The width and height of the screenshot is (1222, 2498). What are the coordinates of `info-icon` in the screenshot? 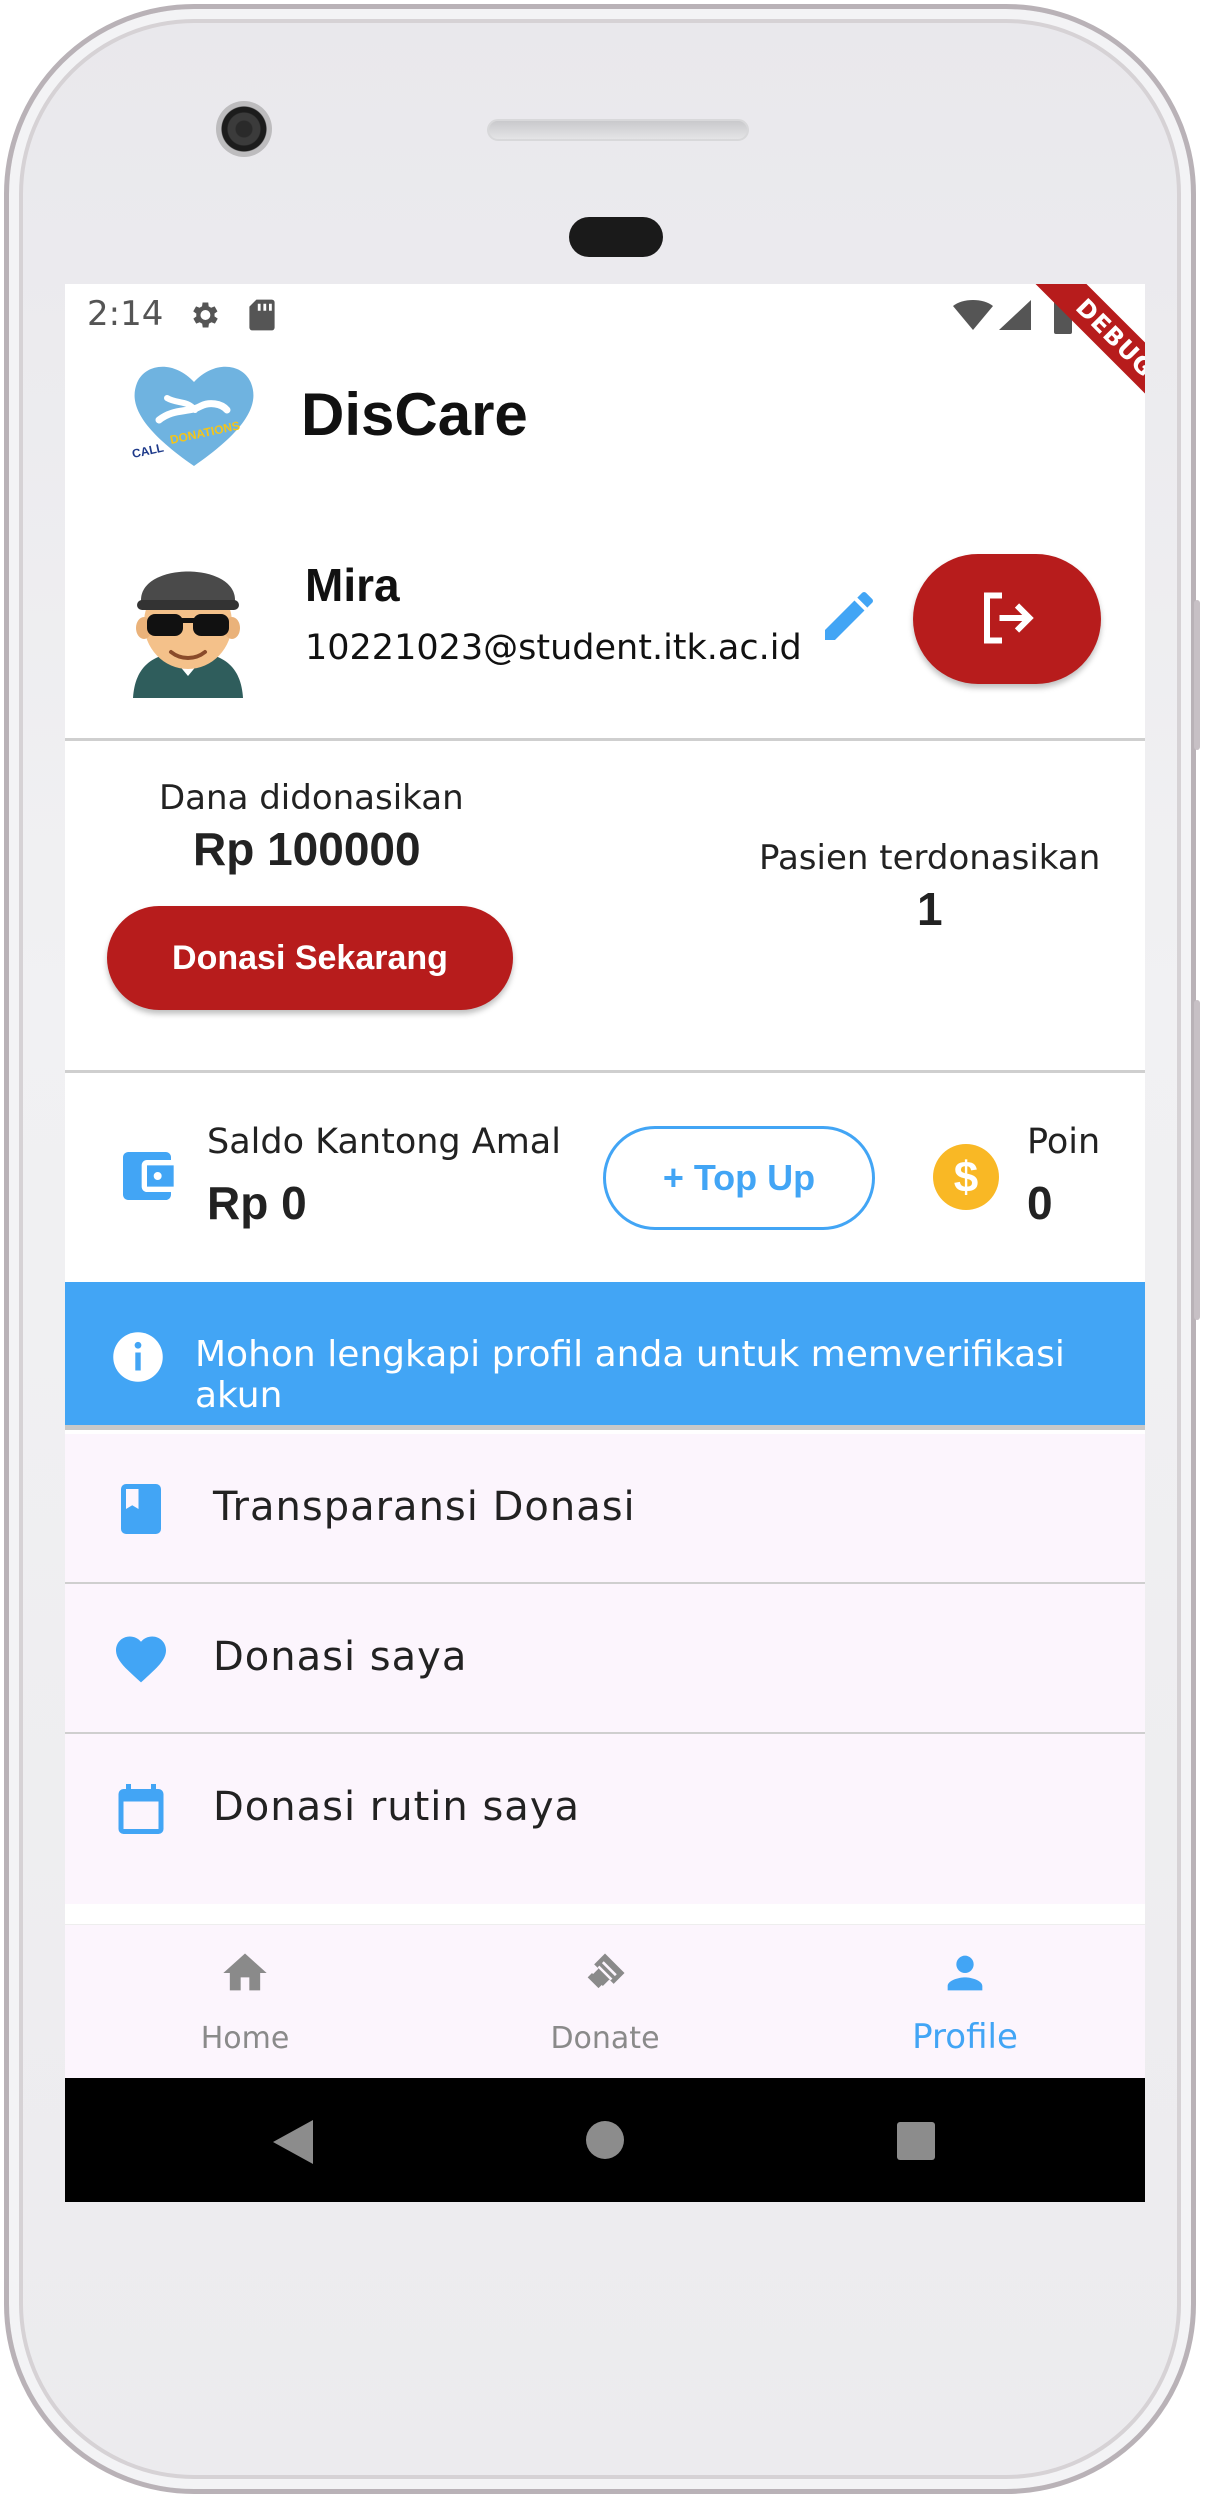 It's located at (138, 1357).